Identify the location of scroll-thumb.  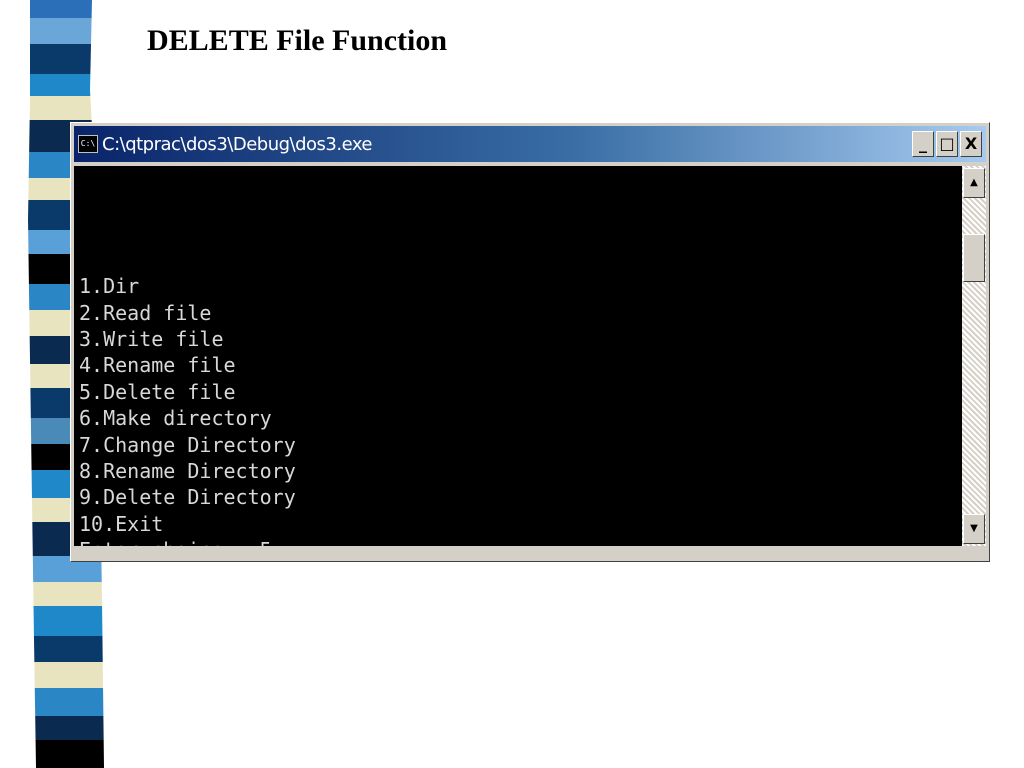
(974, 258).